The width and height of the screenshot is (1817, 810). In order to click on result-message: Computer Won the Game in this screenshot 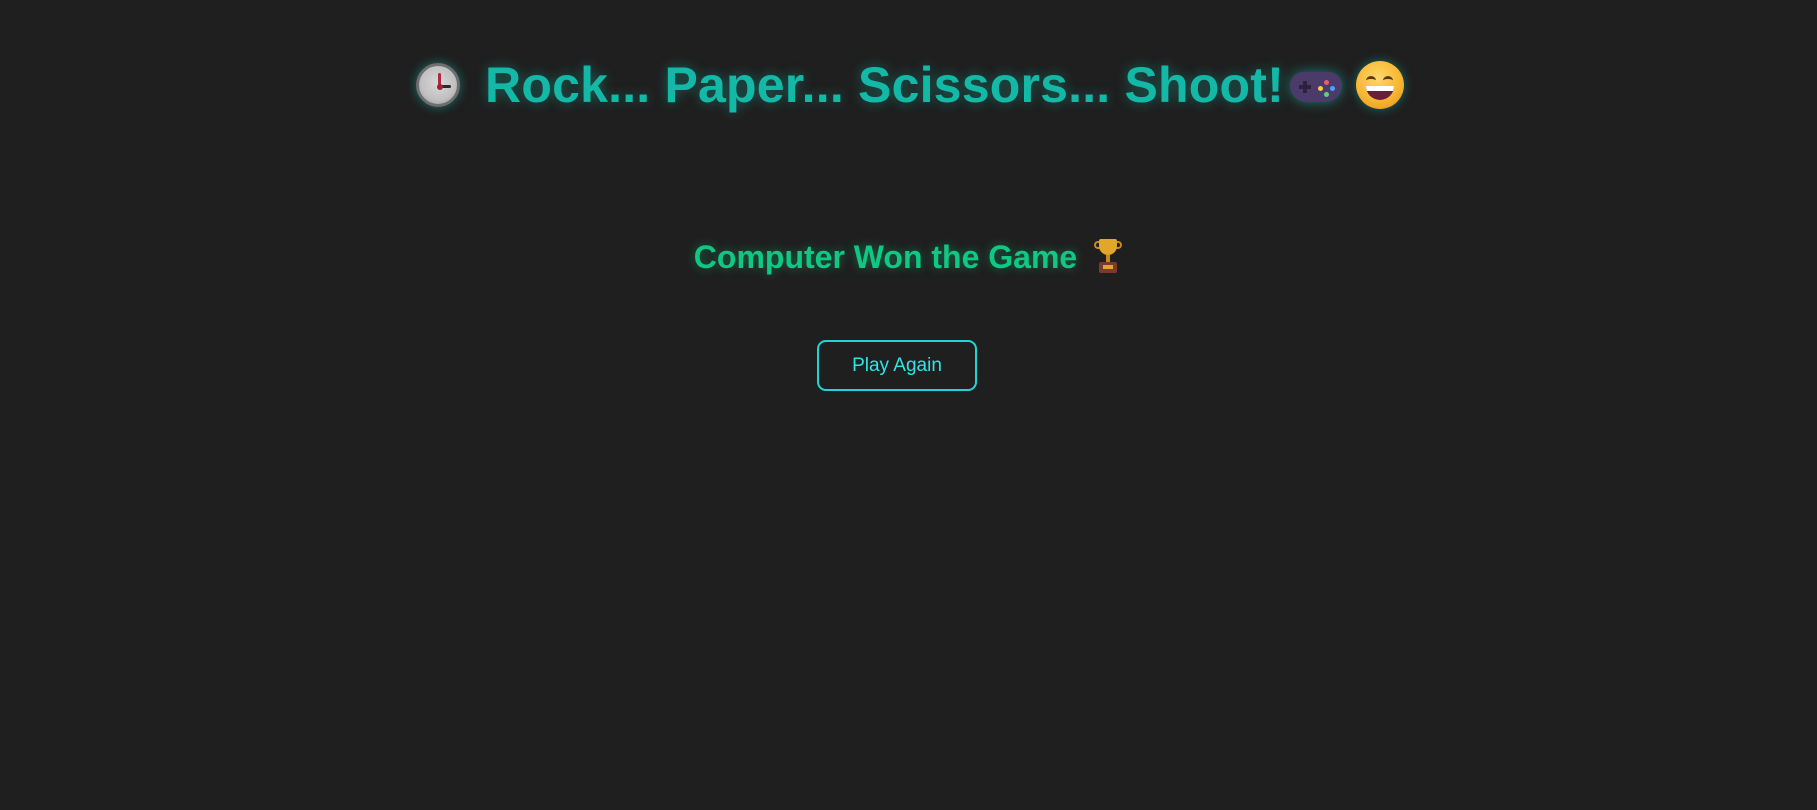, I will do `click(885, 256)`.